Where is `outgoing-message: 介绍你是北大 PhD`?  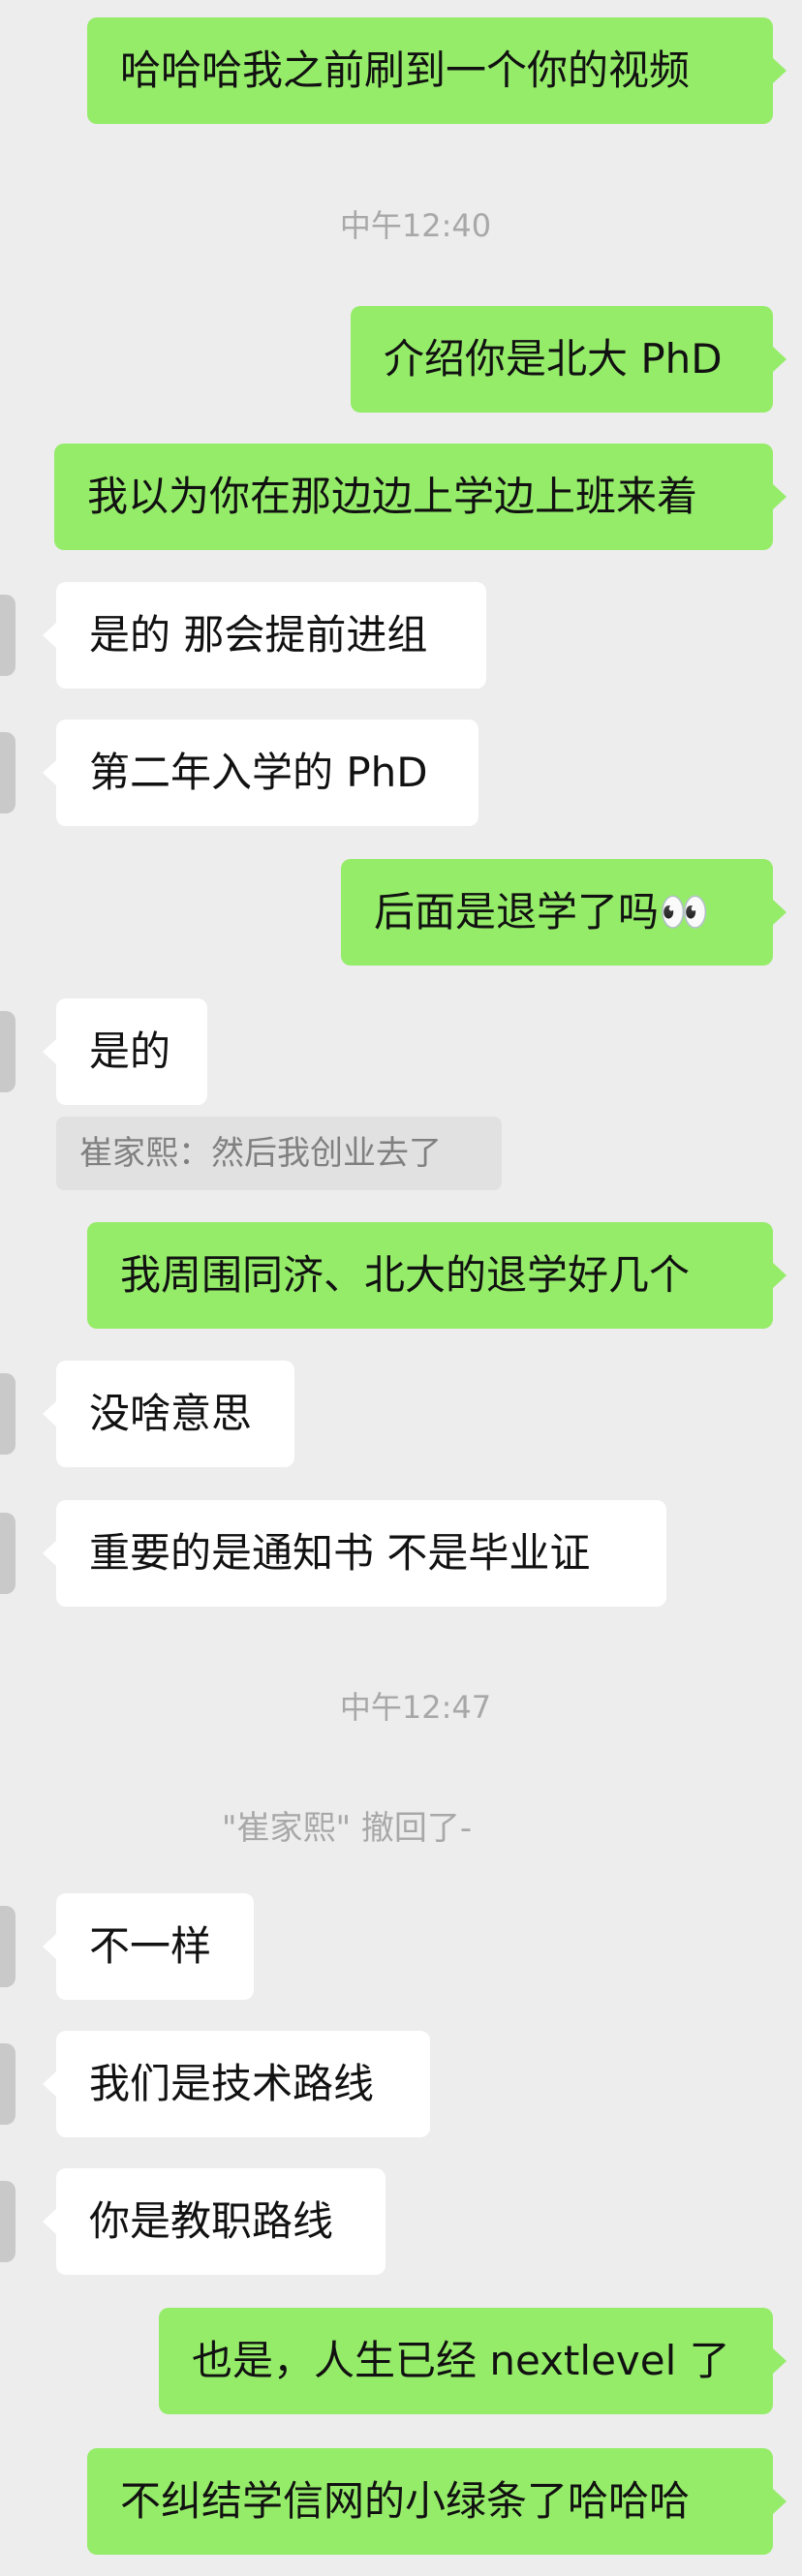
outgoing-message: 介绍你是北大 PhD is located at coordinates (569, 359).